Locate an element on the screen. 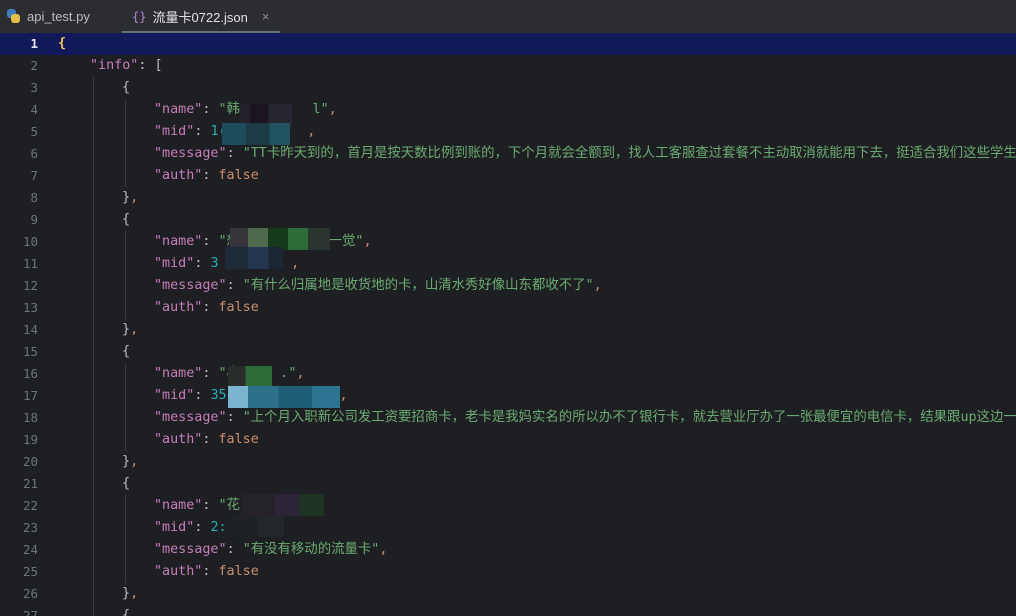 Image resolution: width=1016 pixels, height=616 pixels. code-text: "name": "花 , is located at coordinates (237, 506).